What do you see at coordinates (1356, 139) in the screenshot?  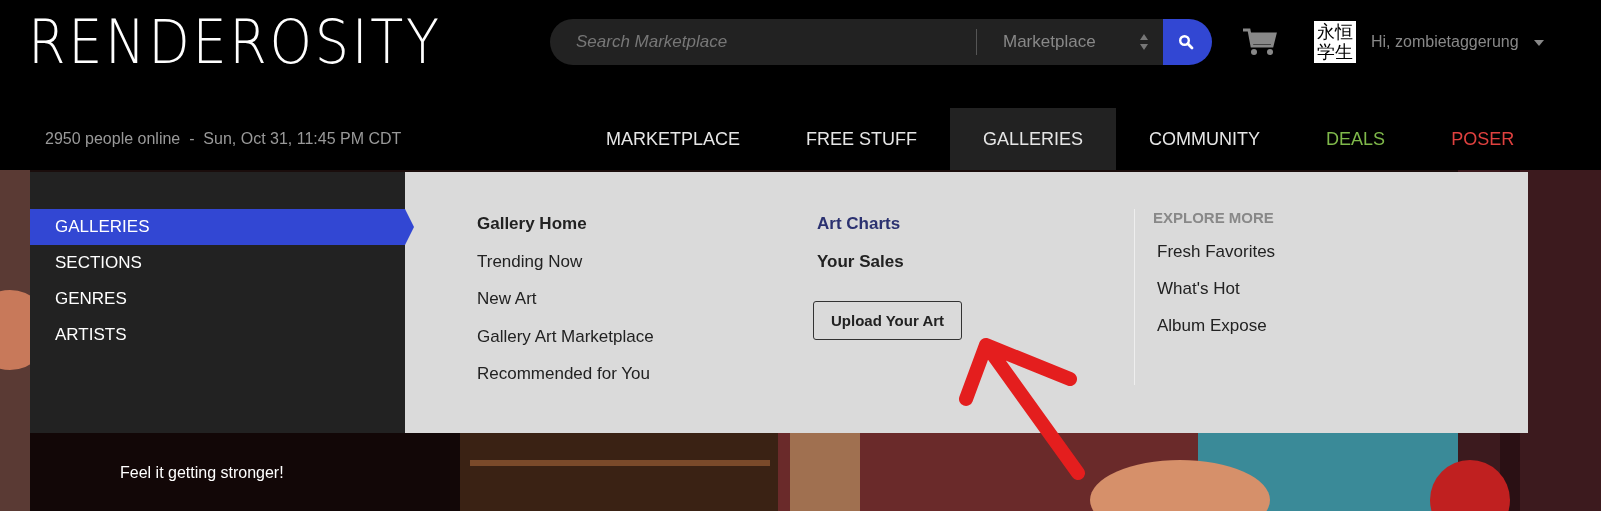 I see `nav-tab: DEALS` at bounding box center [1356, 139].